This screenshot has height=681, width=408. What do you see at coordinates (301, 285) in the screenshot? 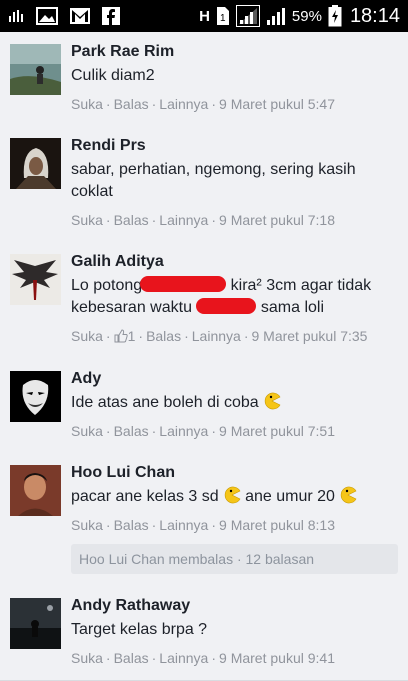
I see `comment-text-part: kira² 3cm agar tidak` at bounding box center [301, 285].